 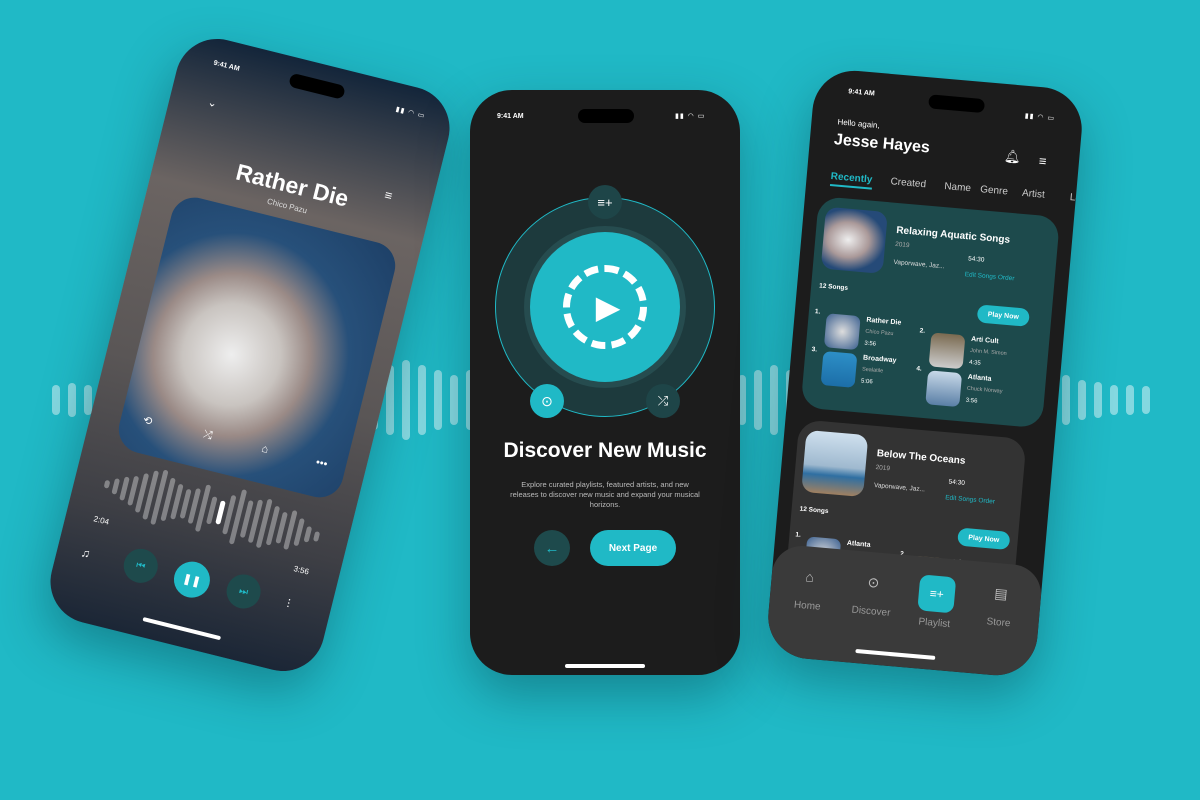 I want to click on tag-icon: ⌂, so click(x=264, y=449).